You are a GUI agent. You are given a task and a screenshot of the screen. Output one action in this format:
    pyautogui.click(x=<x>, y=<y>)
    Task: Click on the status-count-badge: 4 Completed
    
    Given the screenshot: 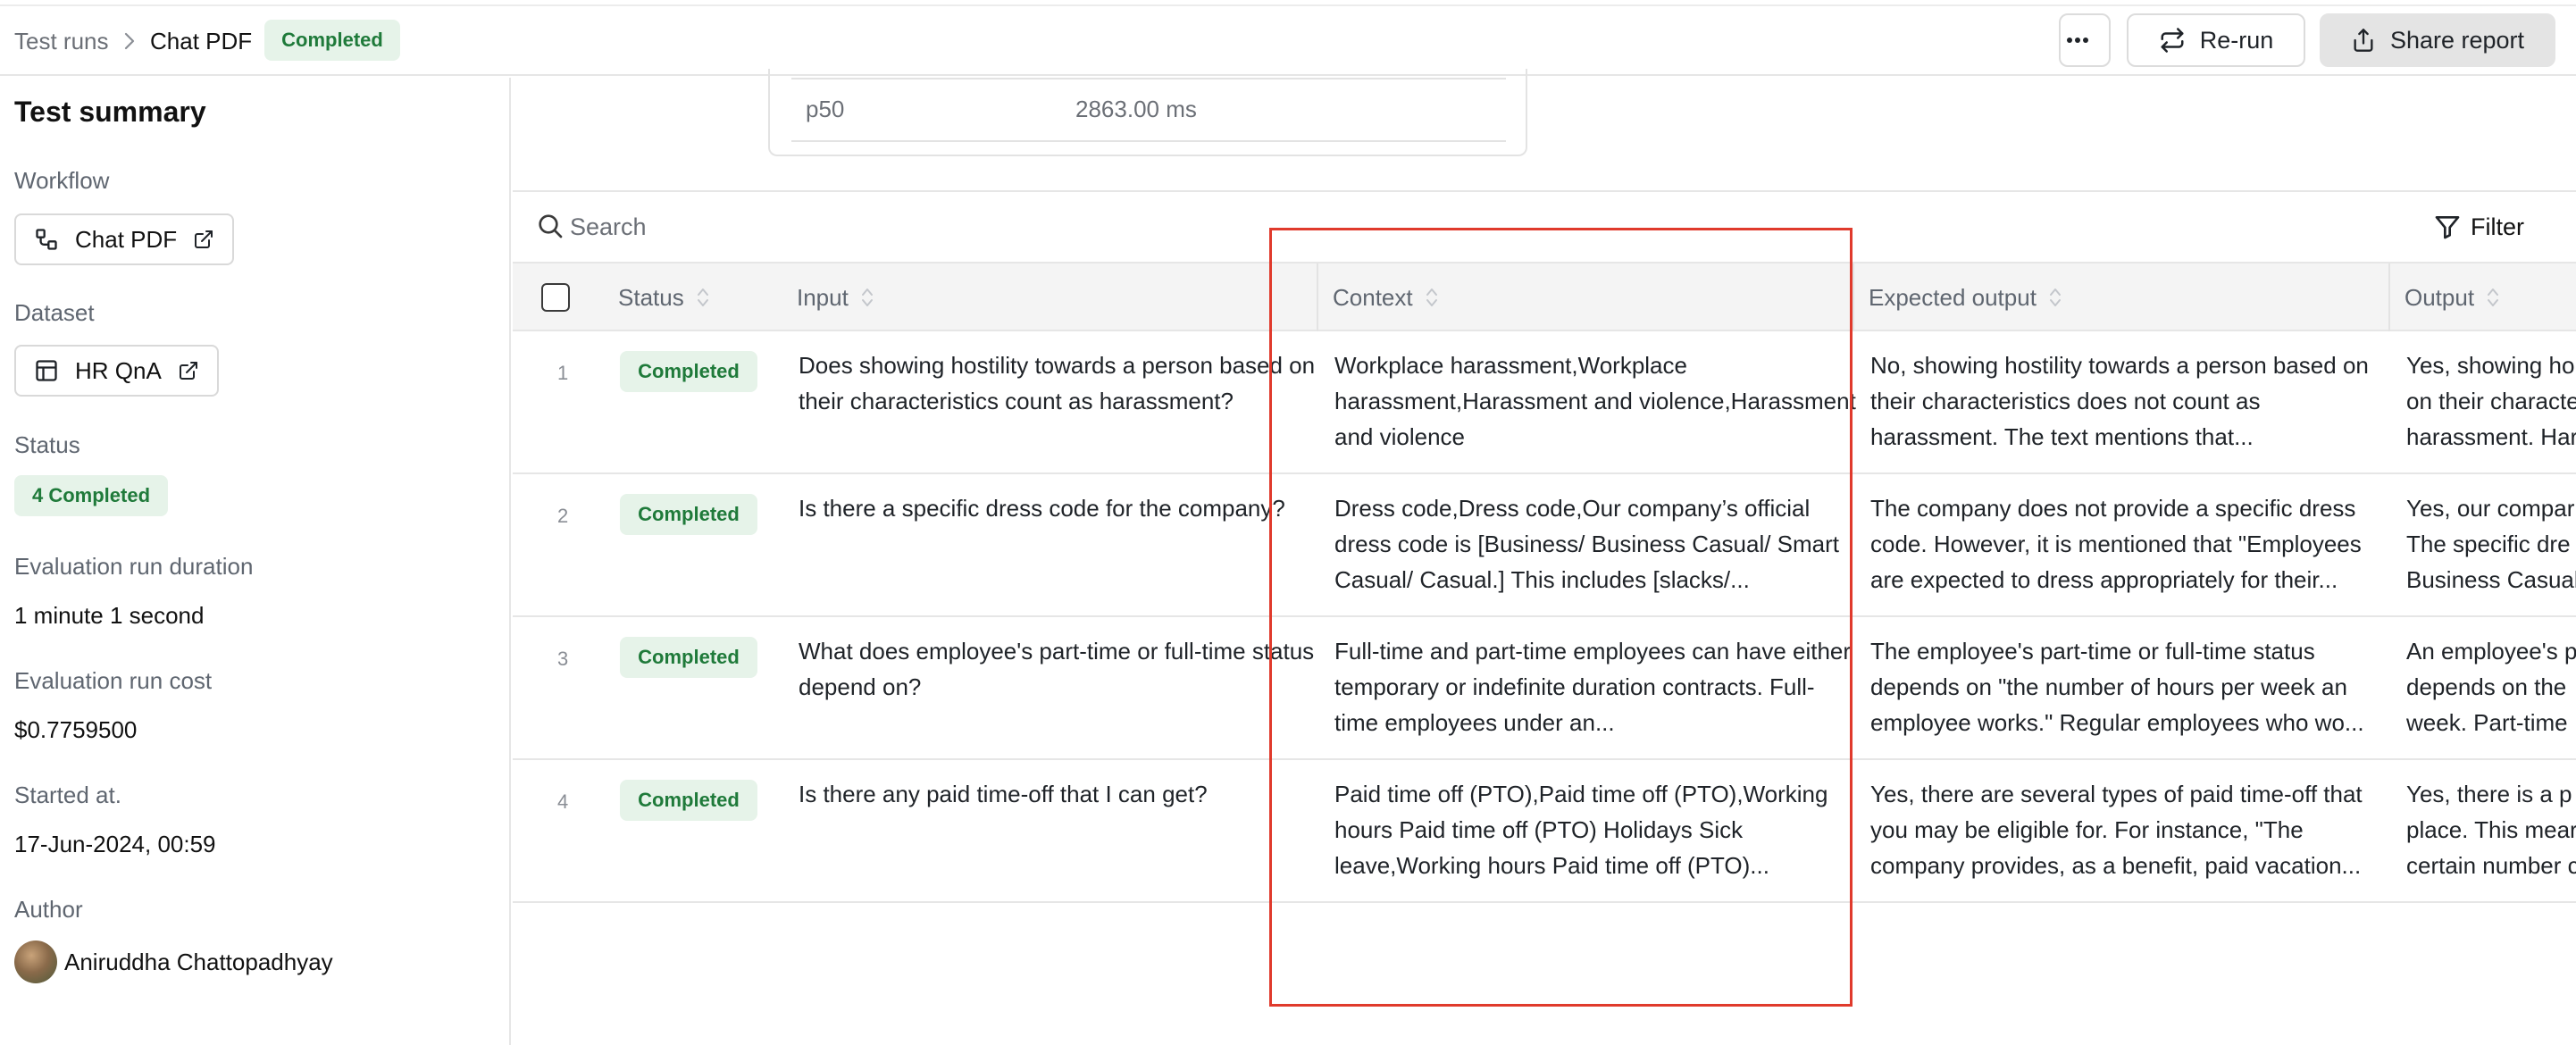 What is the action you would take?
    pyautogui.click(x=92, y=495)
    